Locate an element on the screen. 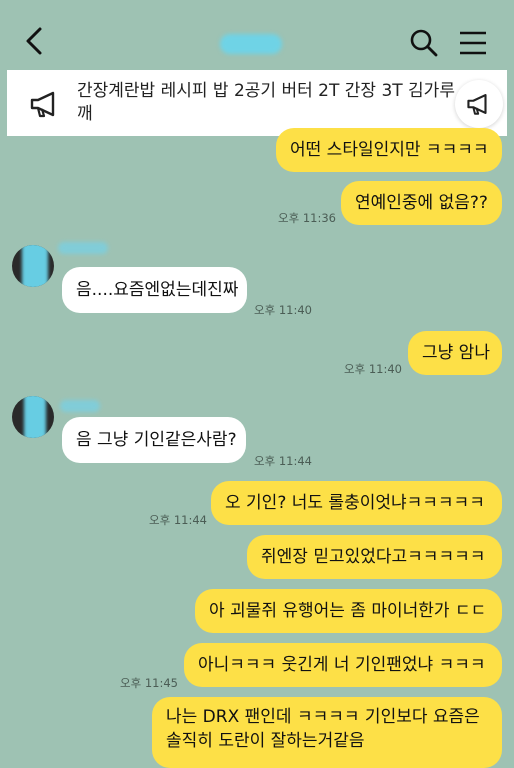  message-text: 아니ㅋㅋㅋ 웃긴게 너 기인팬었냐 ㅋㅋㅋ is located at coordinates (342, 665).